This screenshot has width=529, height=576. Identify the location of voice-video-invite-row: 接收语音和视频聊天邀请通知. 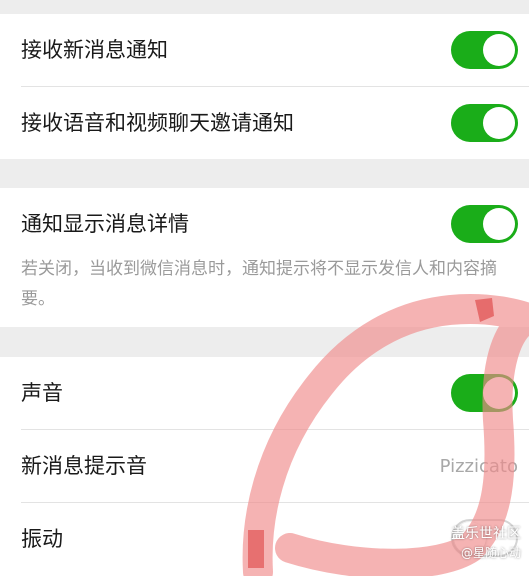
(264, 123).